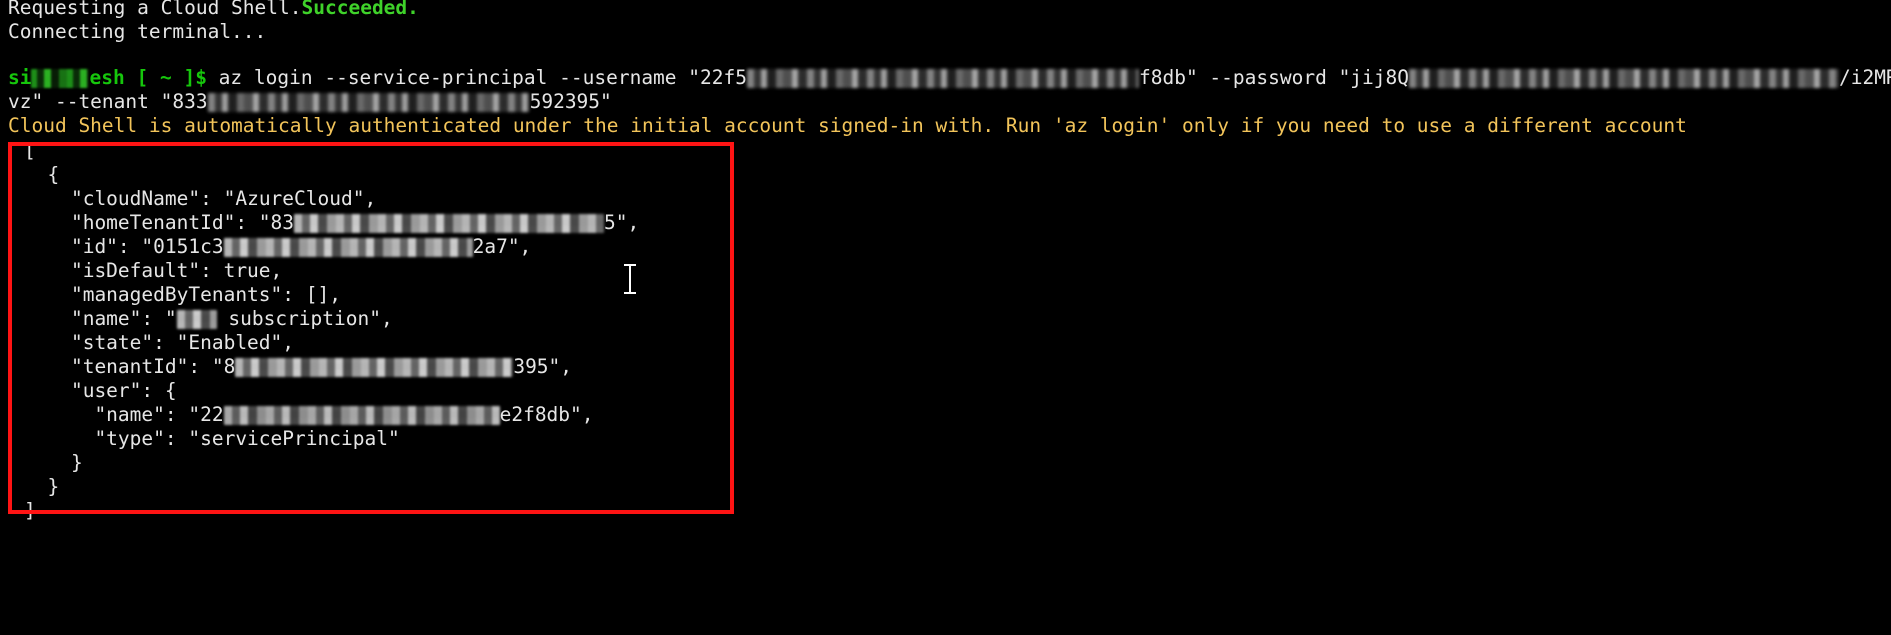  I want to click on json-line-user-close: }, so click(53, 462).